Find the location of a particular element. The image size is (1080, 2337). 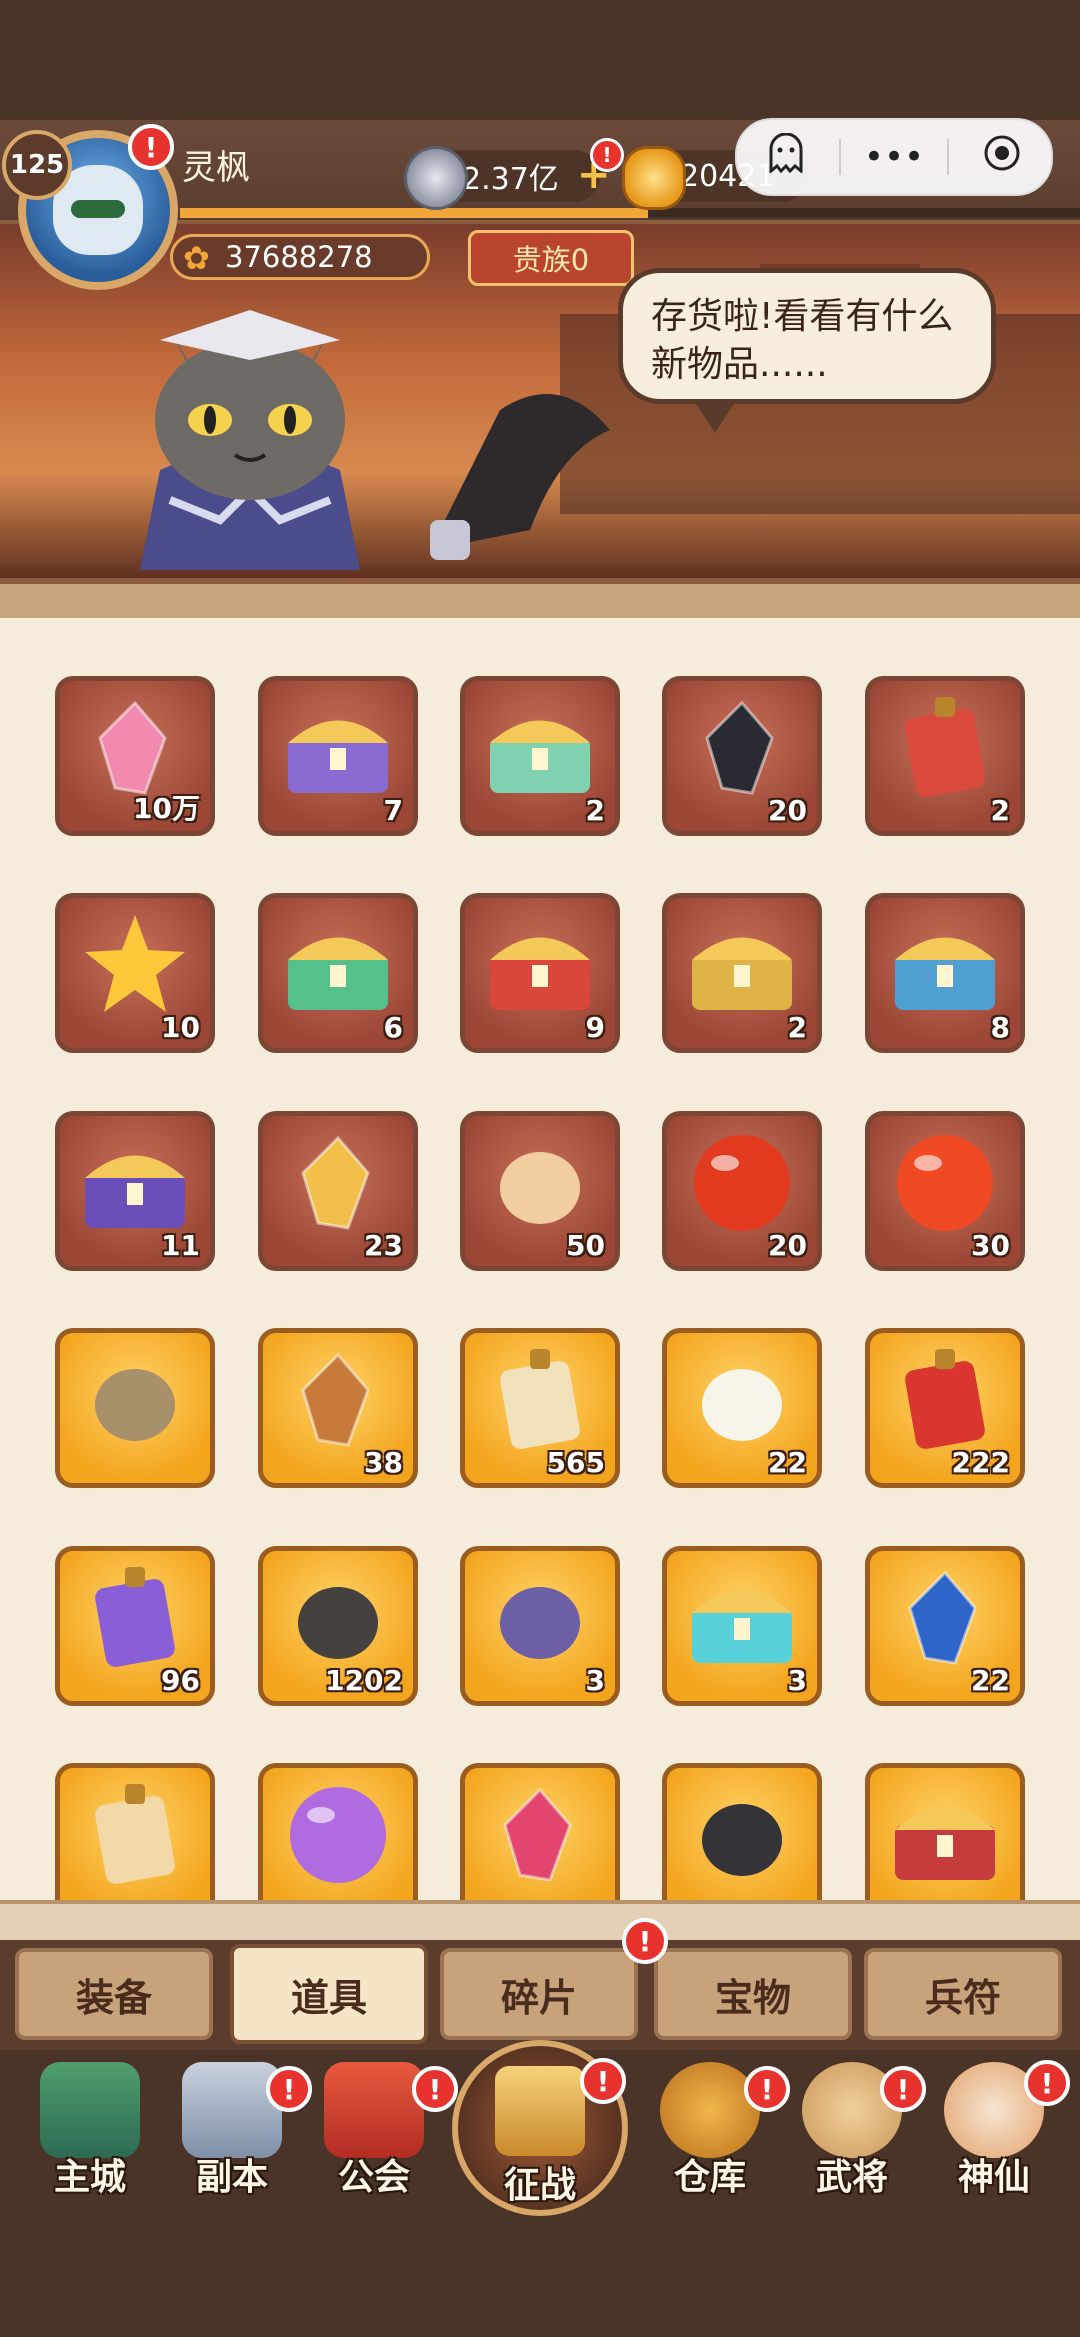

lotus-icon is located at coordinates (742, 1402).